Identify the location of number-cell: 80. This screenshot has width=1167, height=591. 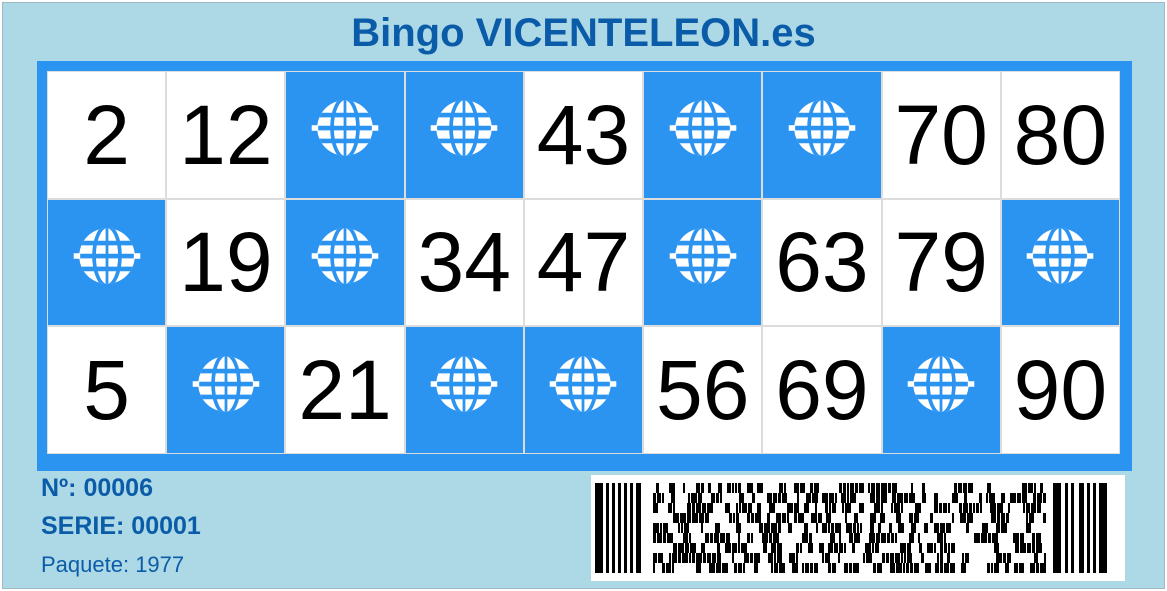
(1060, 135).